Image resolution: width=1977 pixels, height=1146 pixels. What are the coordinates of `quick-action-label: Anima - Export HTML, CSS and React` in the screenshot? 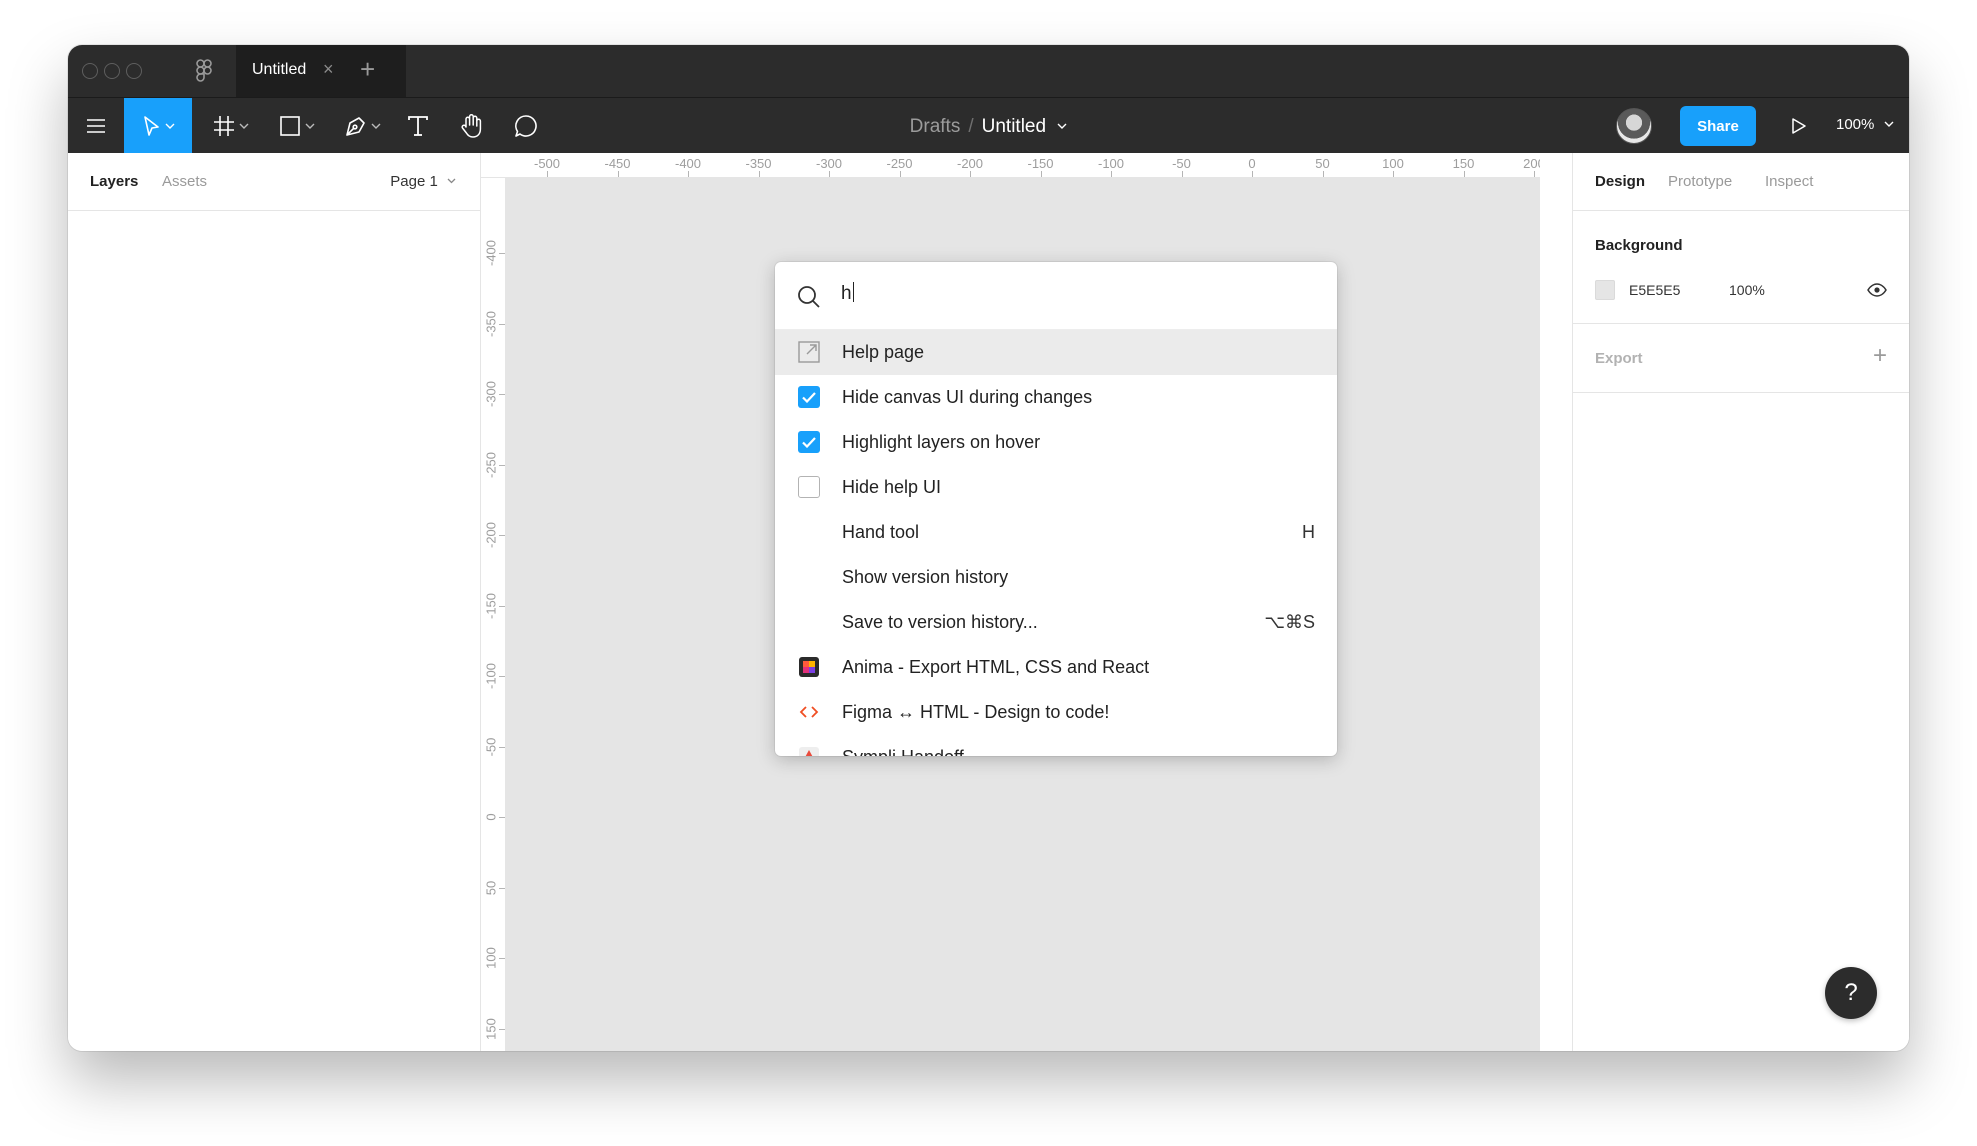 It's located at (996, 667).